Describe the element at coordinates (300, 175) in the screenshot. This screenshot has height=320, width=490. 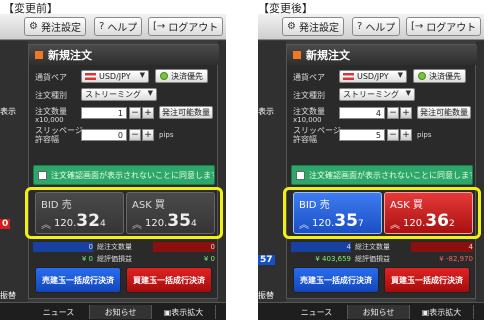
I see `checkbox-icon` at that location.